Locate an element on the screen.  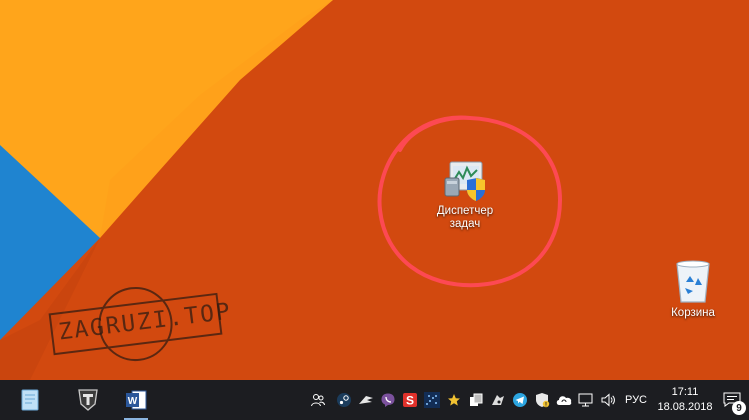
wings-icon is located at coordinates (365, 400).